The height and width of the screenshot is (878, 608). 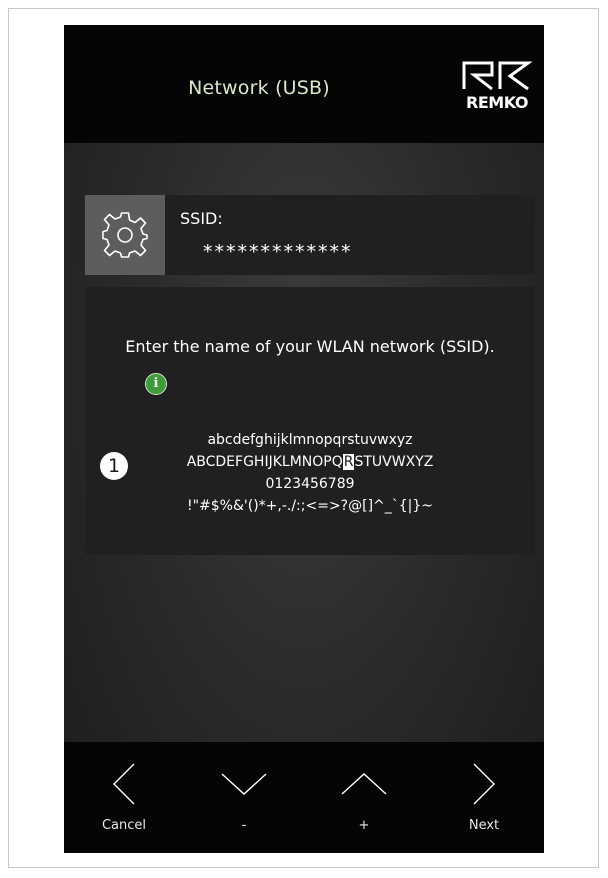 I want to click on chevron-left-icon, so click(x=124, y=784).